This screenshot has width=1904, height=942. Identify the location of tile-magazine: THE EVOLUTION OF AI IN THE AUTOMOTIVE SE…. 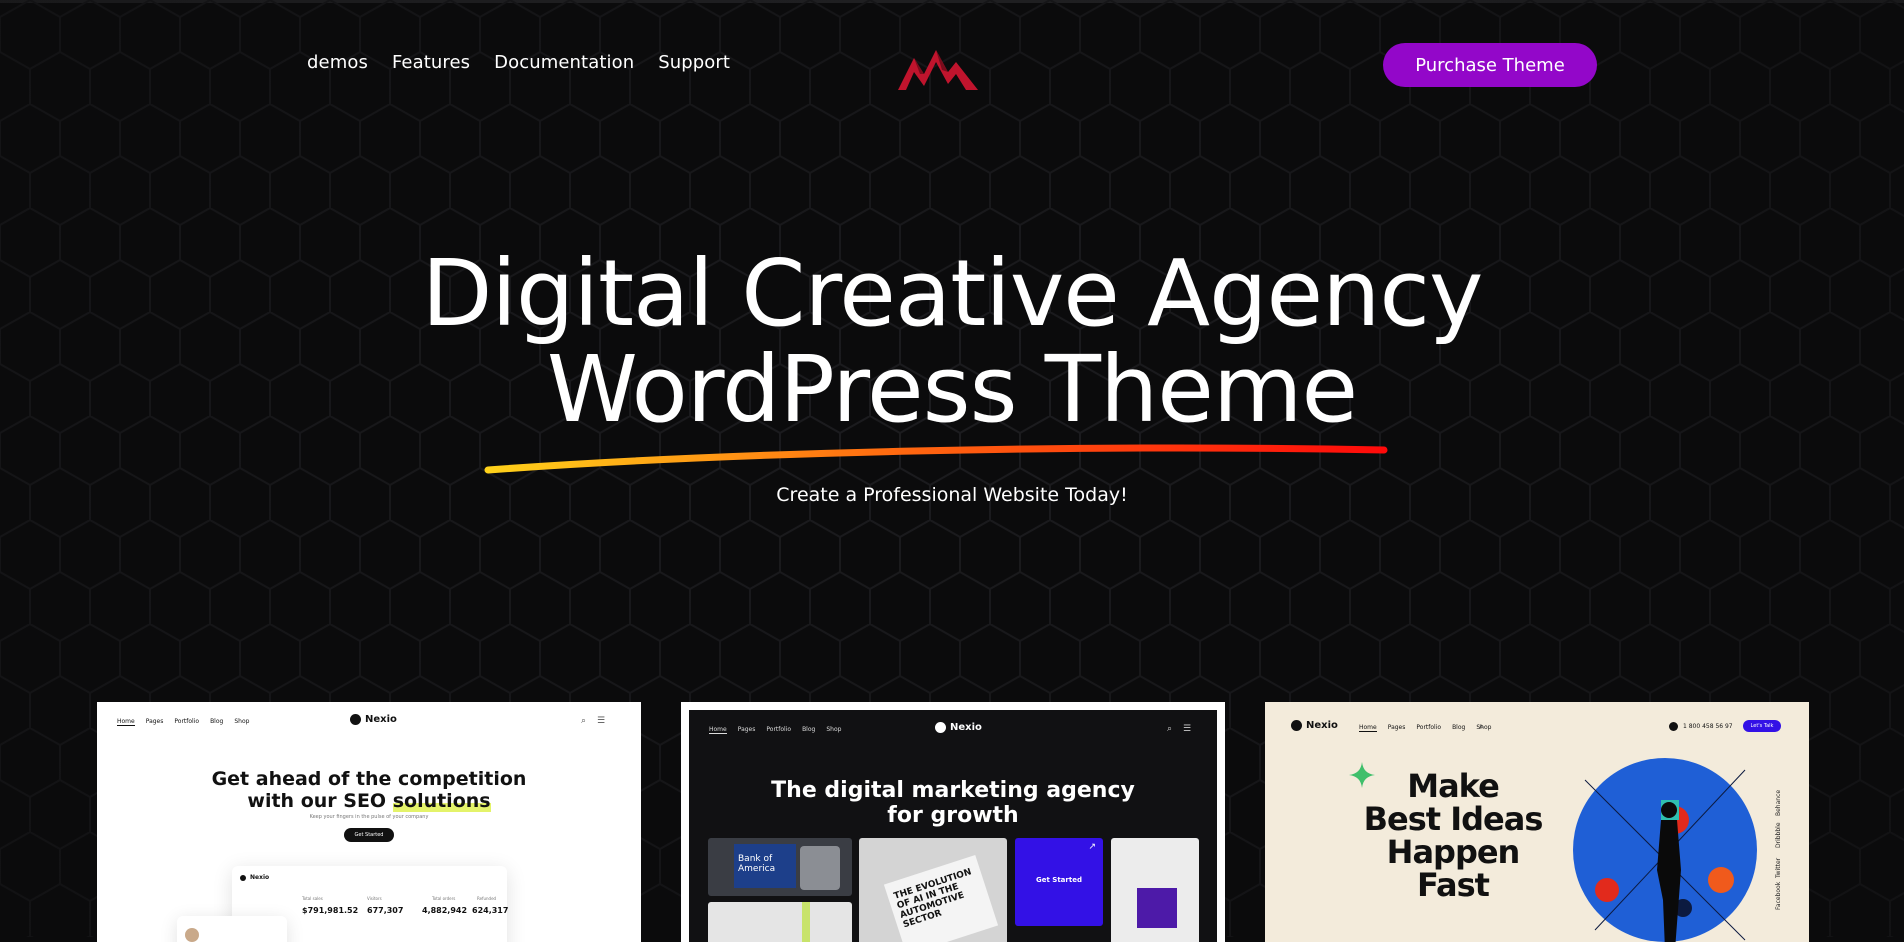
(933, 890).